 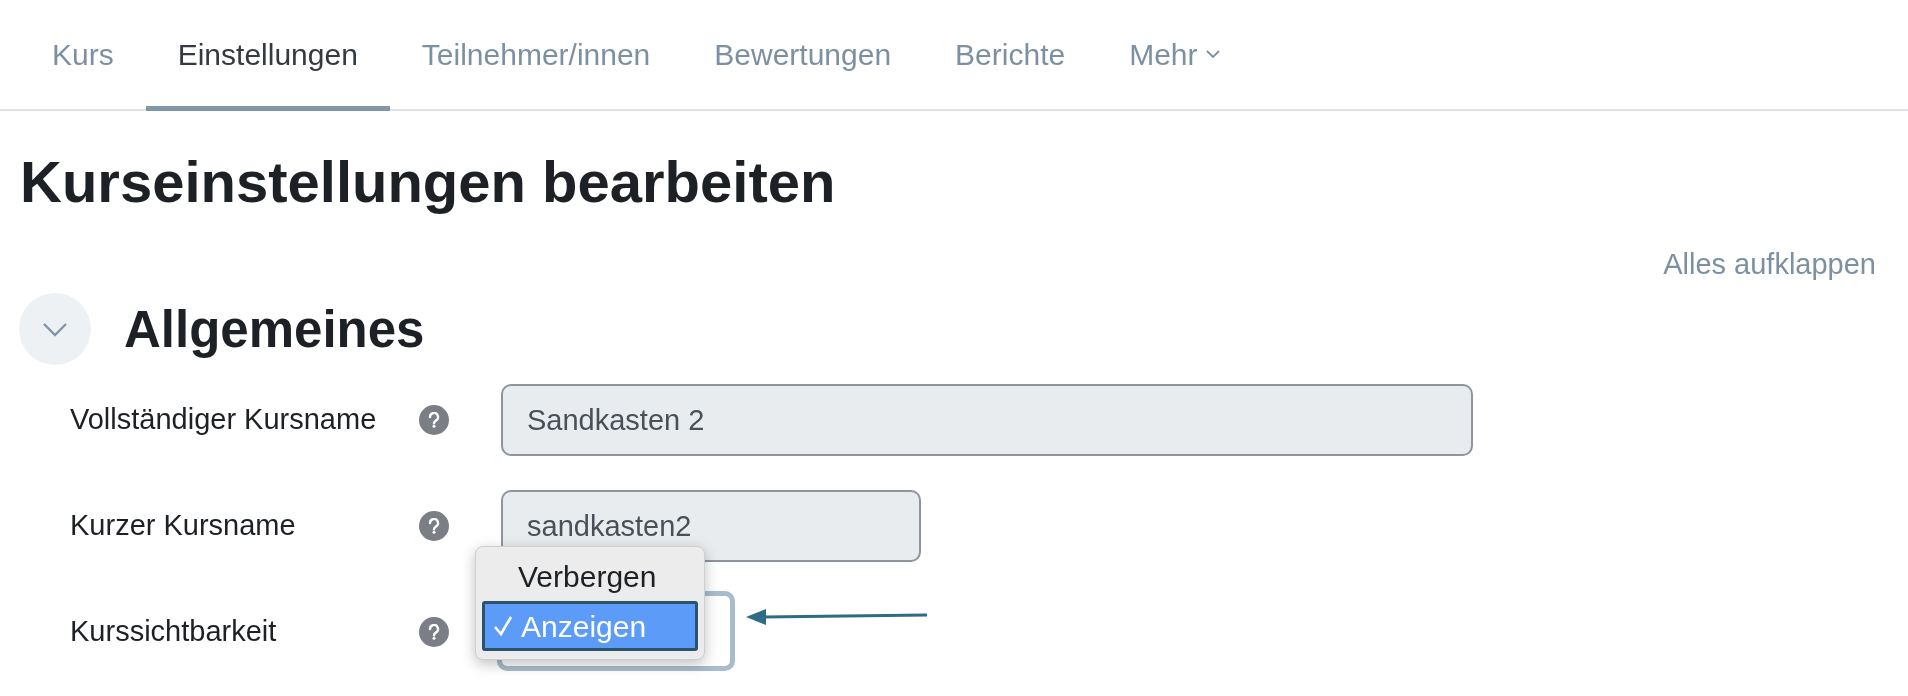 I want to click on dropdown-option: Anzeigen, so click(x=590, y=626).